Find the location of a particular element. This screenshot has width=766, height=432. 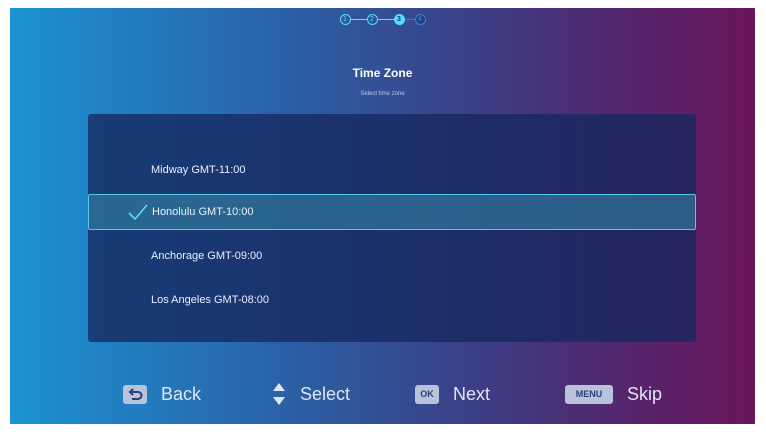

timezone-option-selected: Honolulu GMT-10:00 is located at coordinates (392, 212).